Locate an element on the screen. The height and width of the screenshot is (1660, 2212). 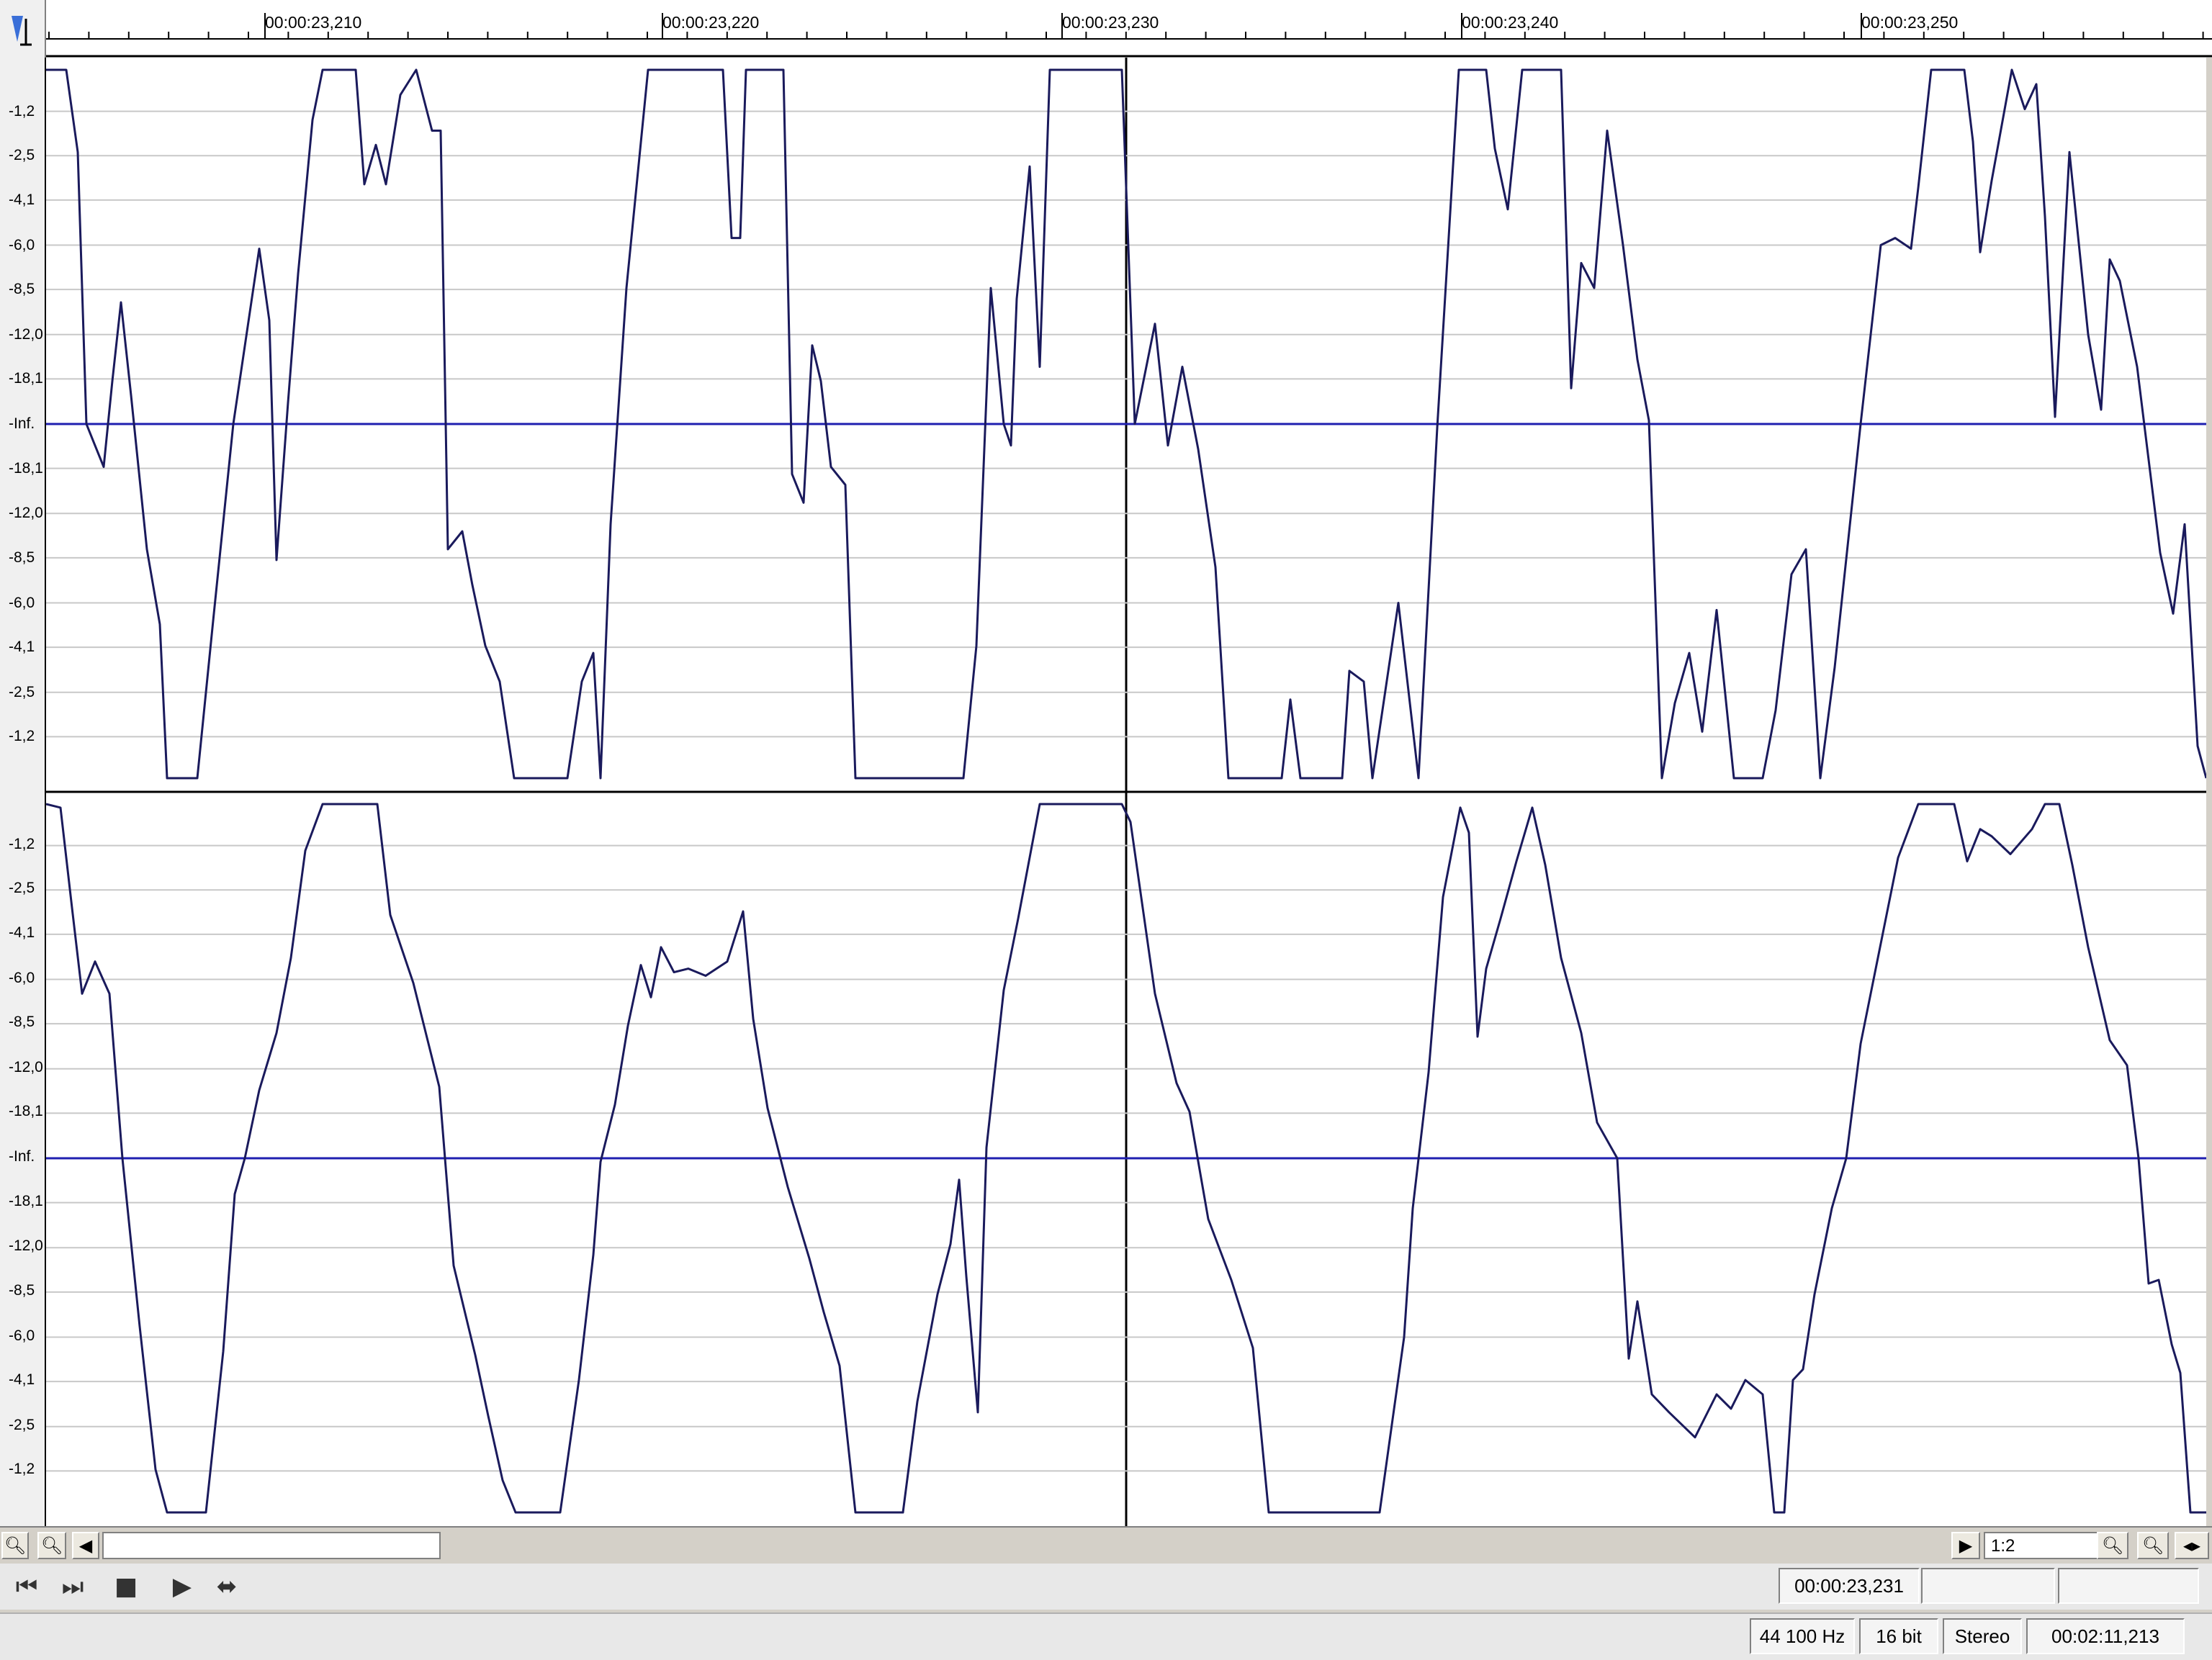
stop-button: ■ is located at coordinates (126, 1586).